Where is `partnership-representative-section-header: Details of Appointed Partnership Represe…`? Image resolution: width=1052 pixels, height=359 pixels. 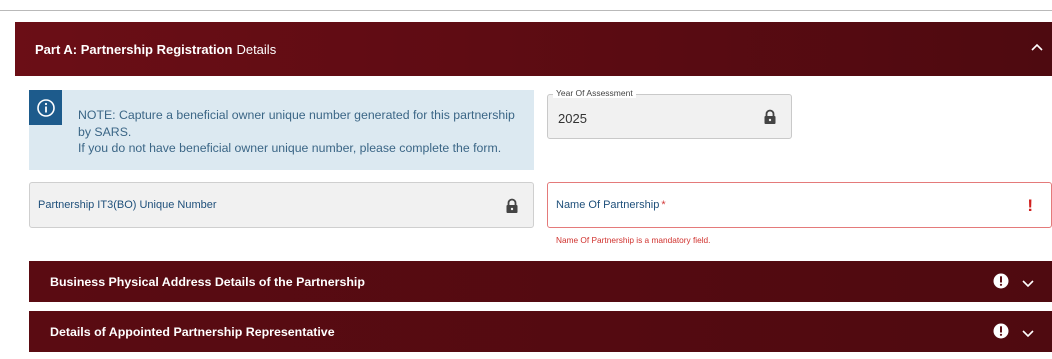 partnership-representative-section-header: Details of Appointed Partnership Represe… is located at coordinates (540, 331).